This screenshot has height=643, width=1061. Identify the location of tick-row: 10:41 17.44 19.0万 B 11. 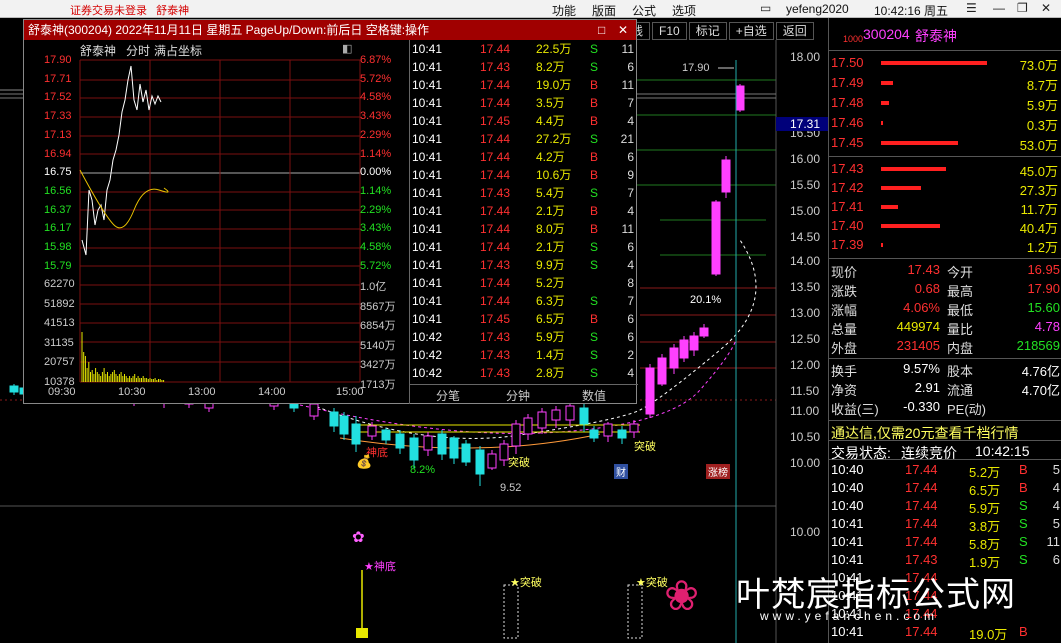
(524, 85).